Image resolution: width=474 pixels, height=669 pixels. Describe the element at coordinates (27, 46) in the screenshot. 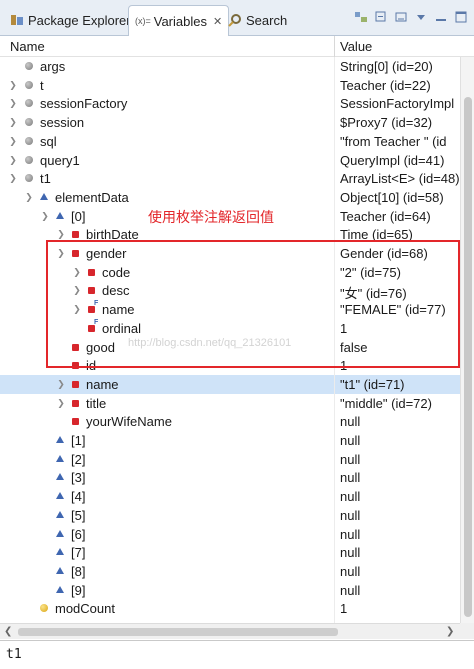

I see `column-header-name: Name` at that location.